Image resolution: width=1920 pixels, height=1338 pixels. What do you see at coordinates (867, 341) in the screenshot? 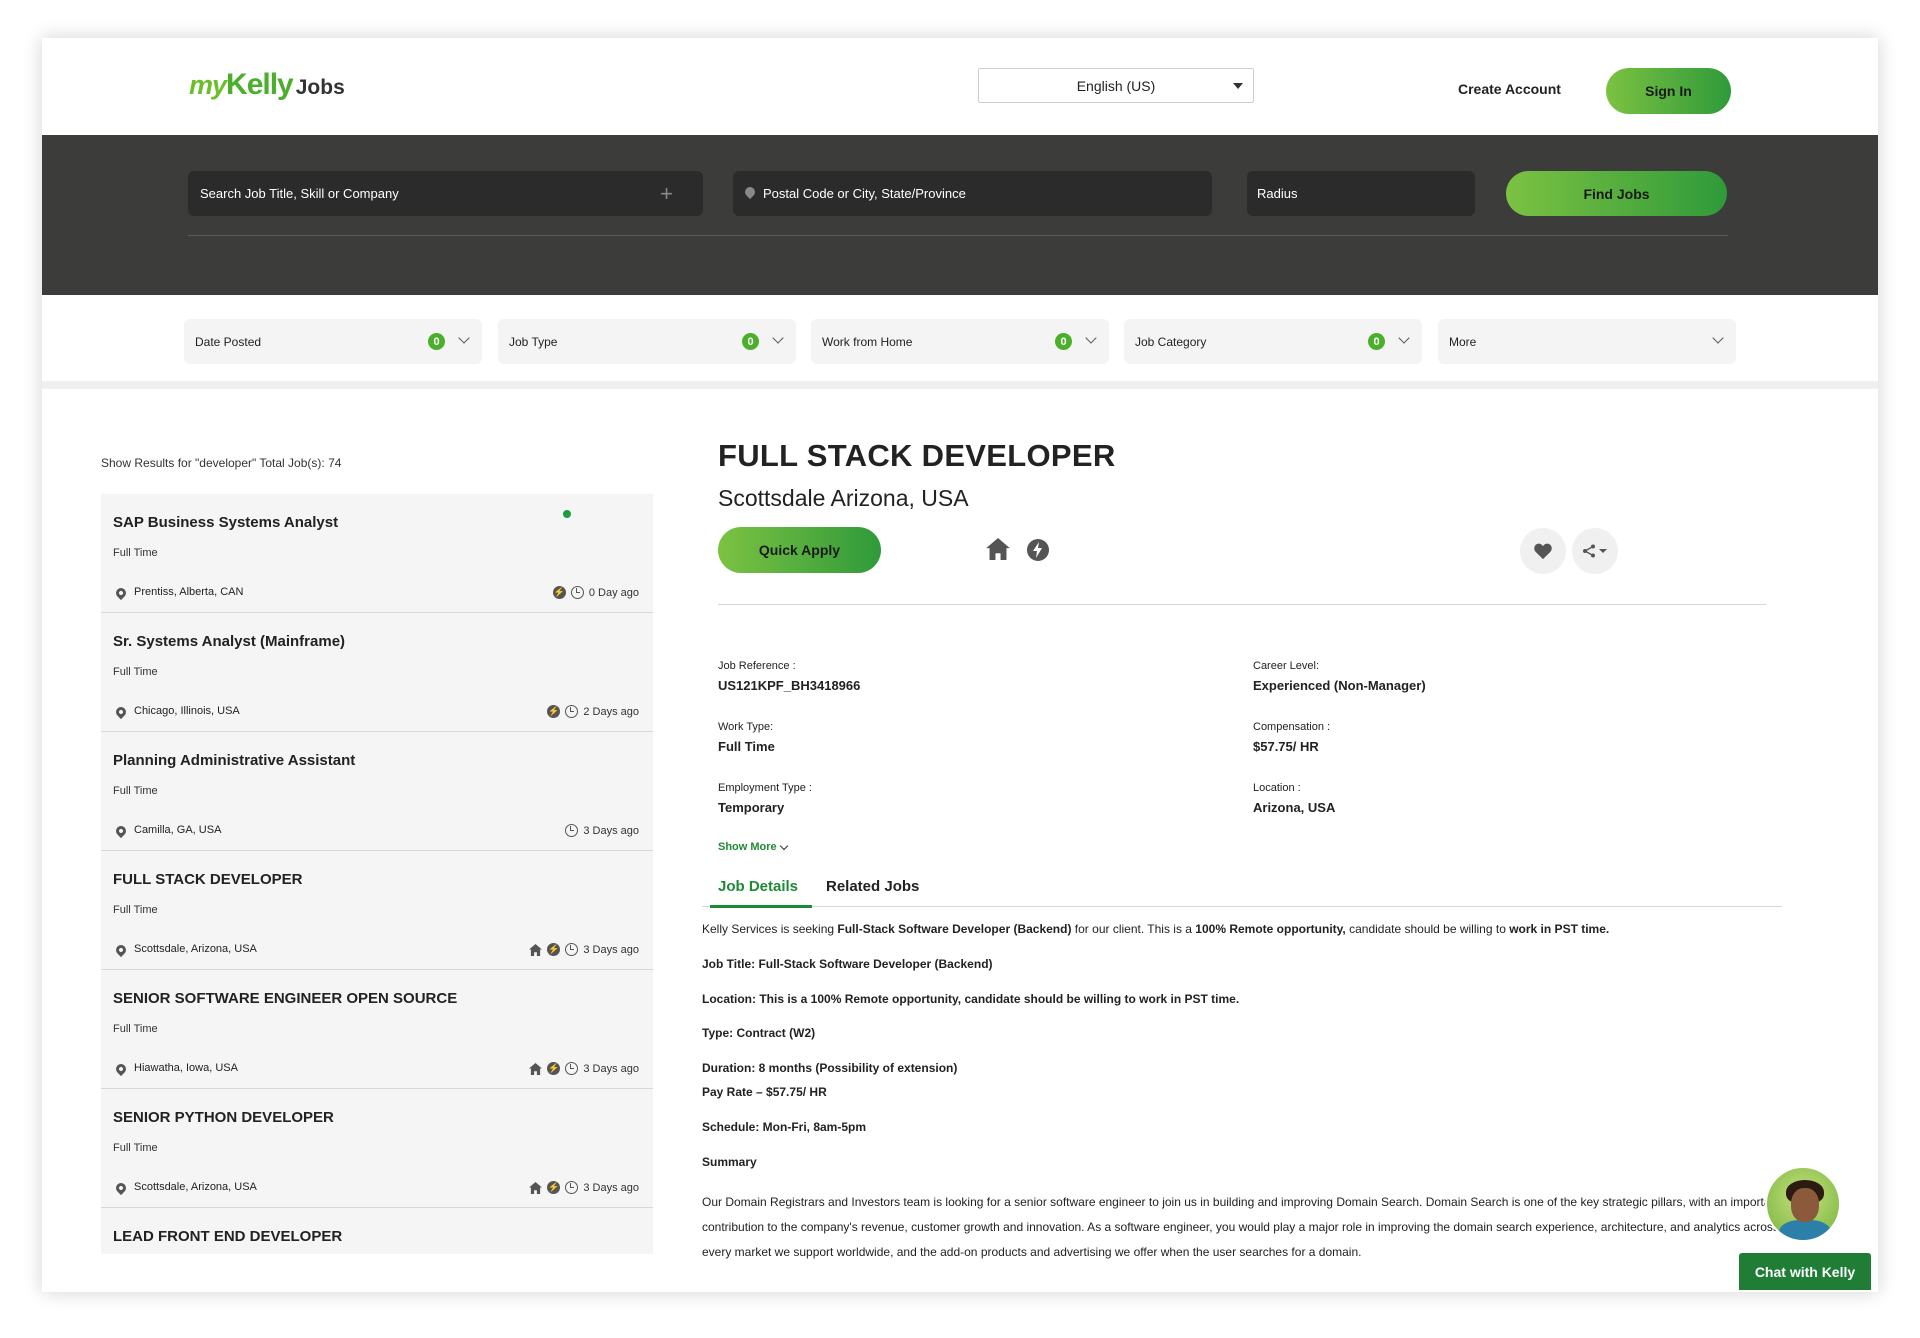
I see `filter-label: Work from Home` at bounding box center [867, 341].